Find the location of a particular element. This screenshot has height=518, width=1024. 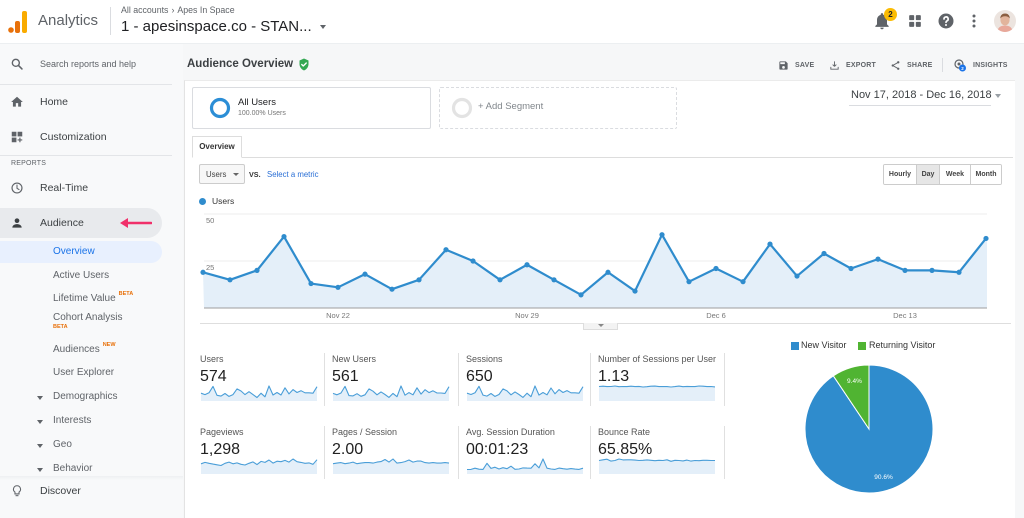

sidebar-item-user-explorer: User Explorer is located at coordinates (86, 373).